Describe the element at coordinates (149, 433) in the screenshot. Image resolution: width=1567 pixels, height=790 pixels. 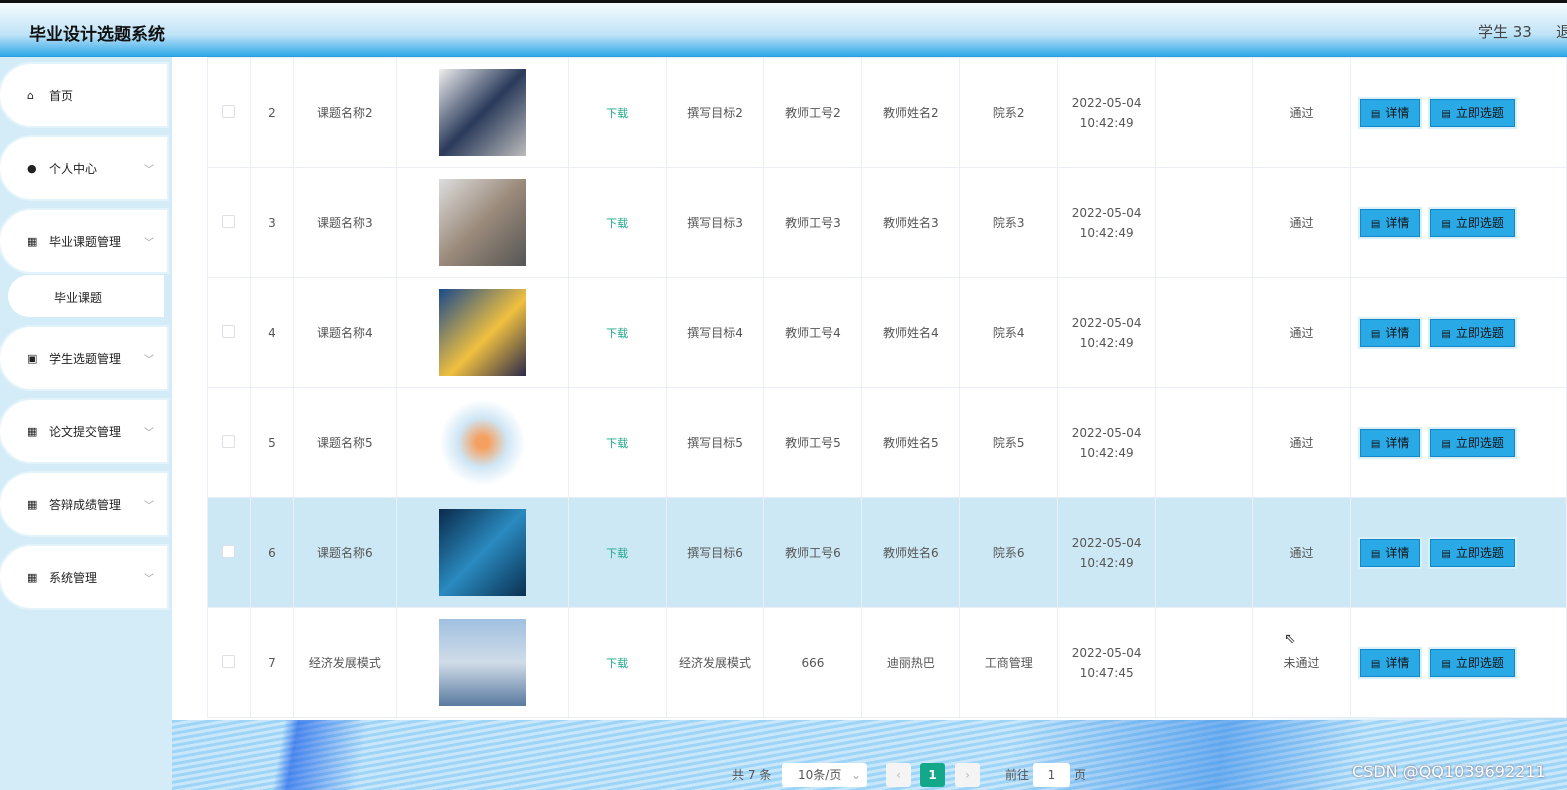
I see `chevron-down-icon: ﹀` at that location.